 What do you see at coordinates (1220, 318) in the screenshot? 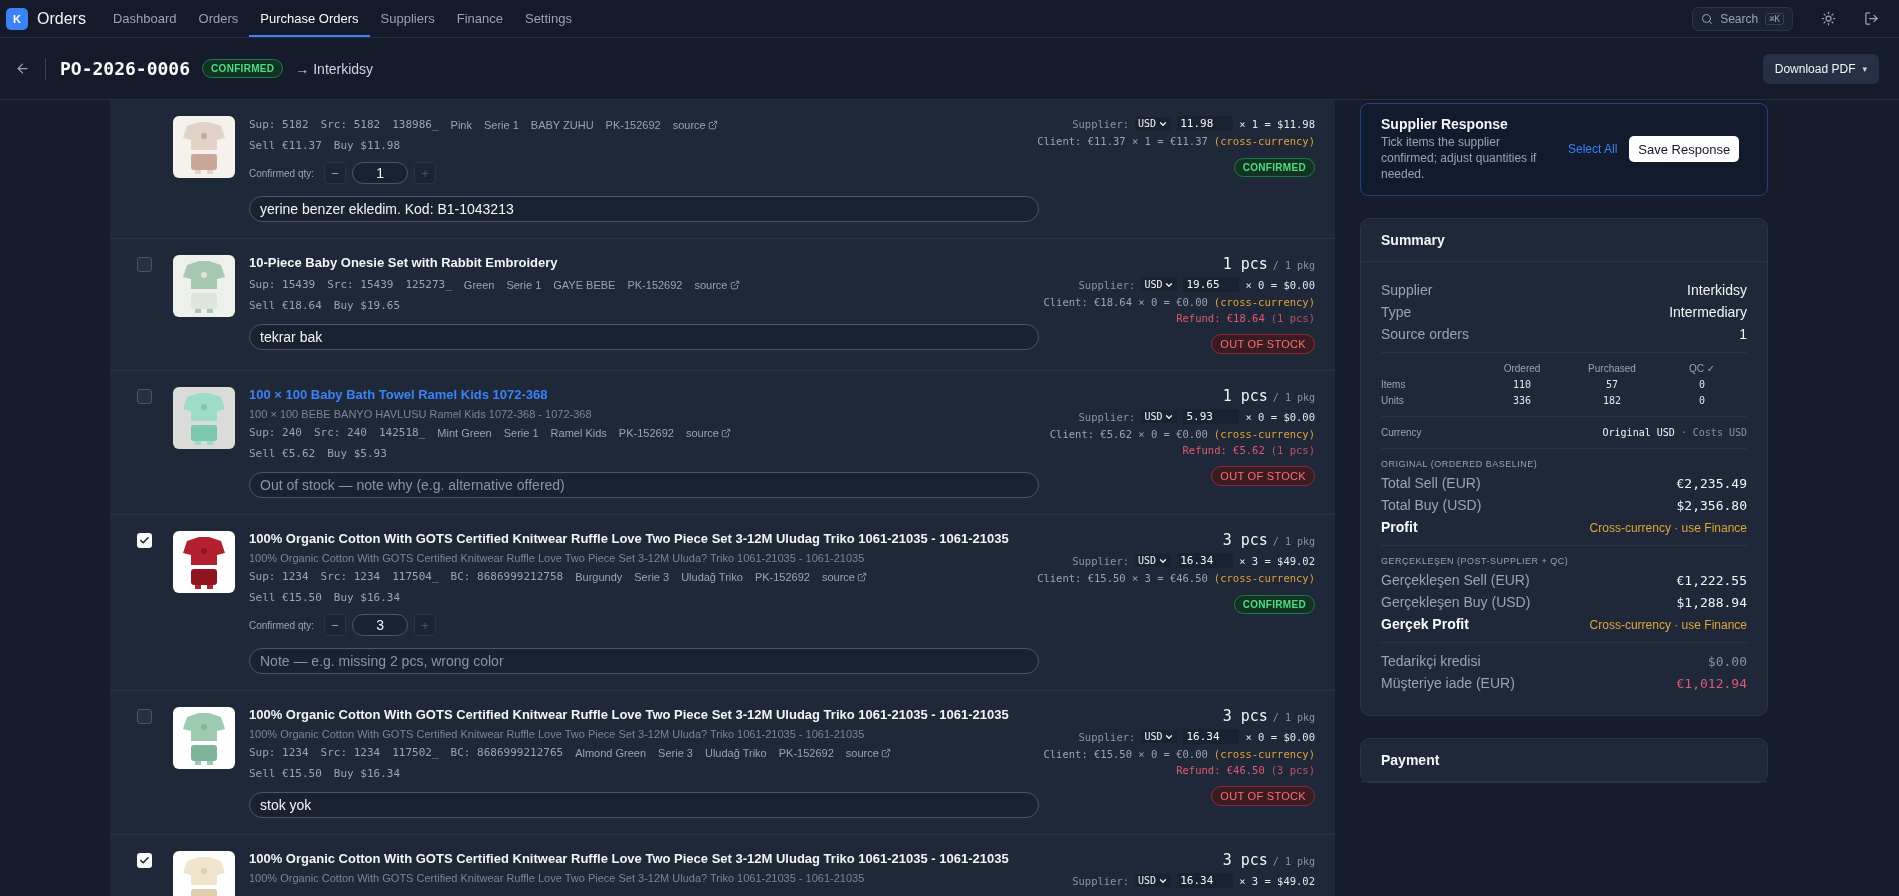
I see `refund-amount: Refund: €18.64` at bounding box center [1220, 318].